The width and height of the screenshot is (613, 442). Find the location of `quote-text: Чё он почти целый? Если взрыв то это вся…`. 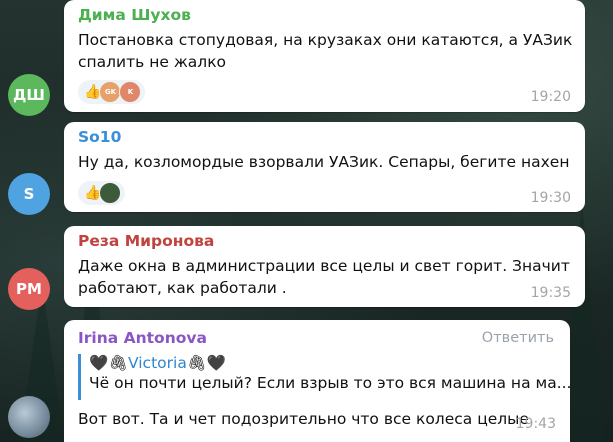

quote-text: Чё он почти целый? Если взрыв то это вся… is located at coordinates (330, 383).